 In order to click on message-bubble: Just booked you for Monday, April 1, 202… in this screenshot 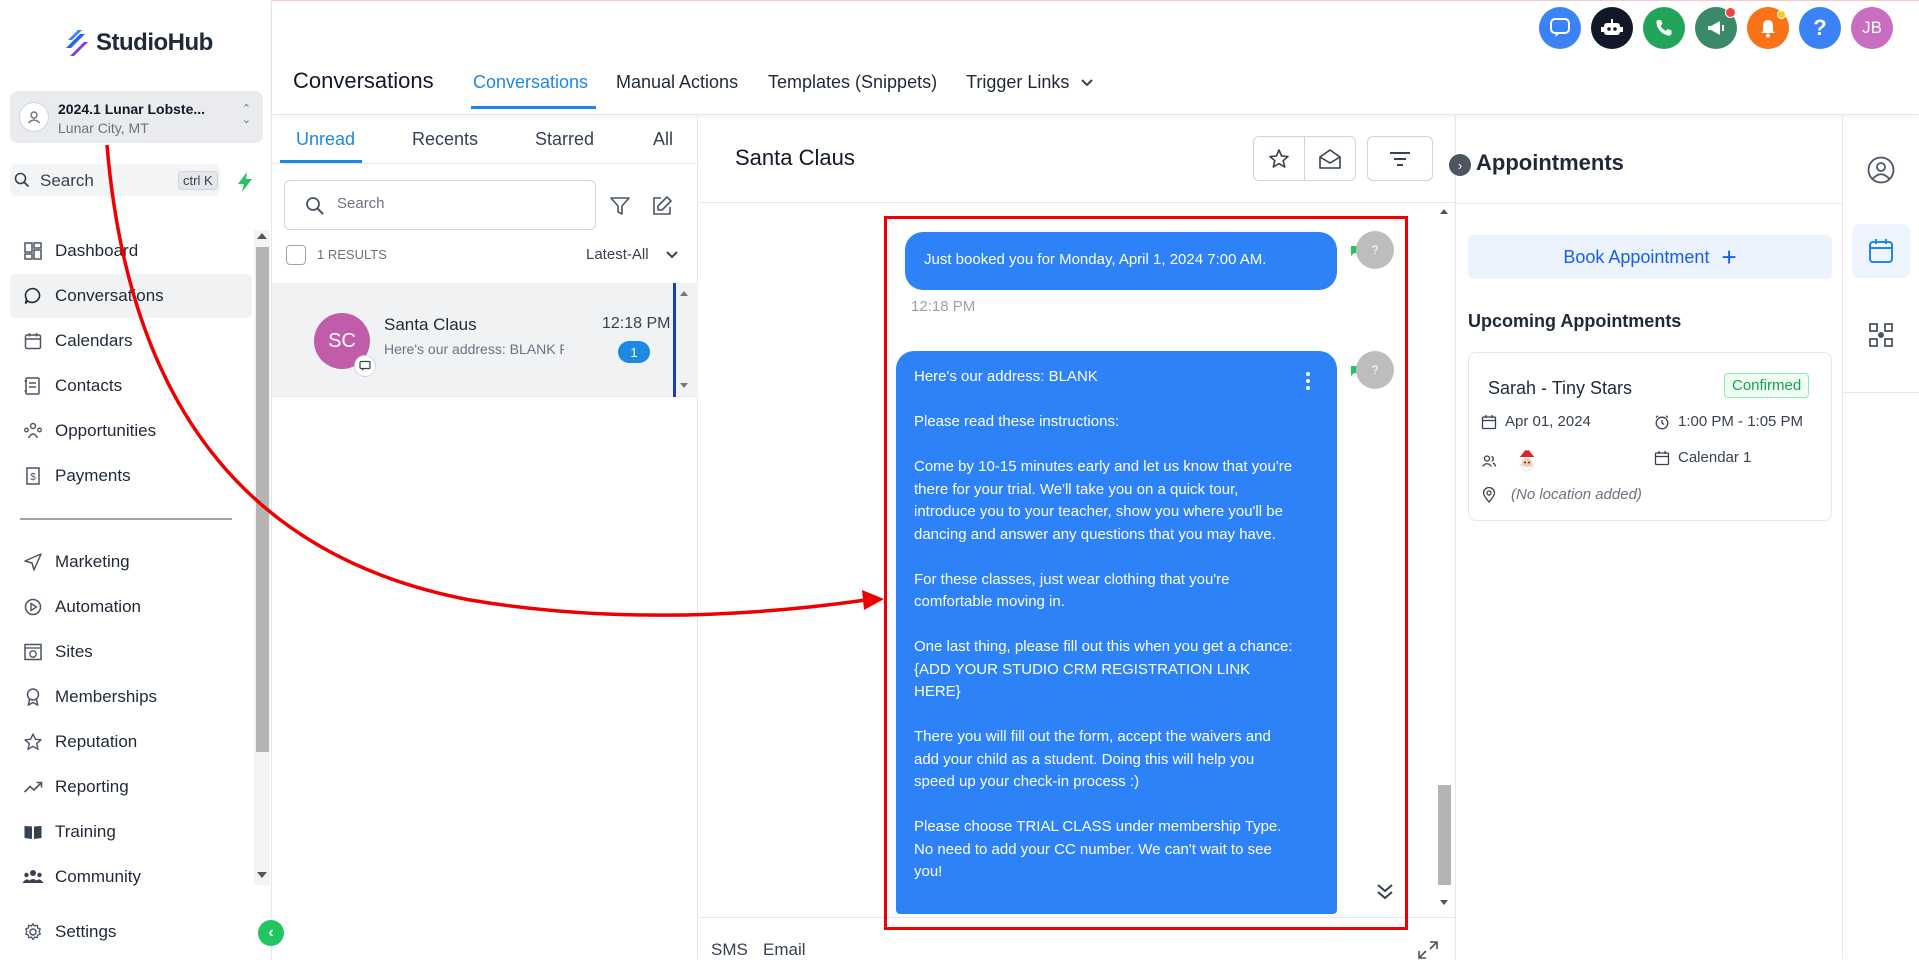, I will do `click(1121, 261)`.